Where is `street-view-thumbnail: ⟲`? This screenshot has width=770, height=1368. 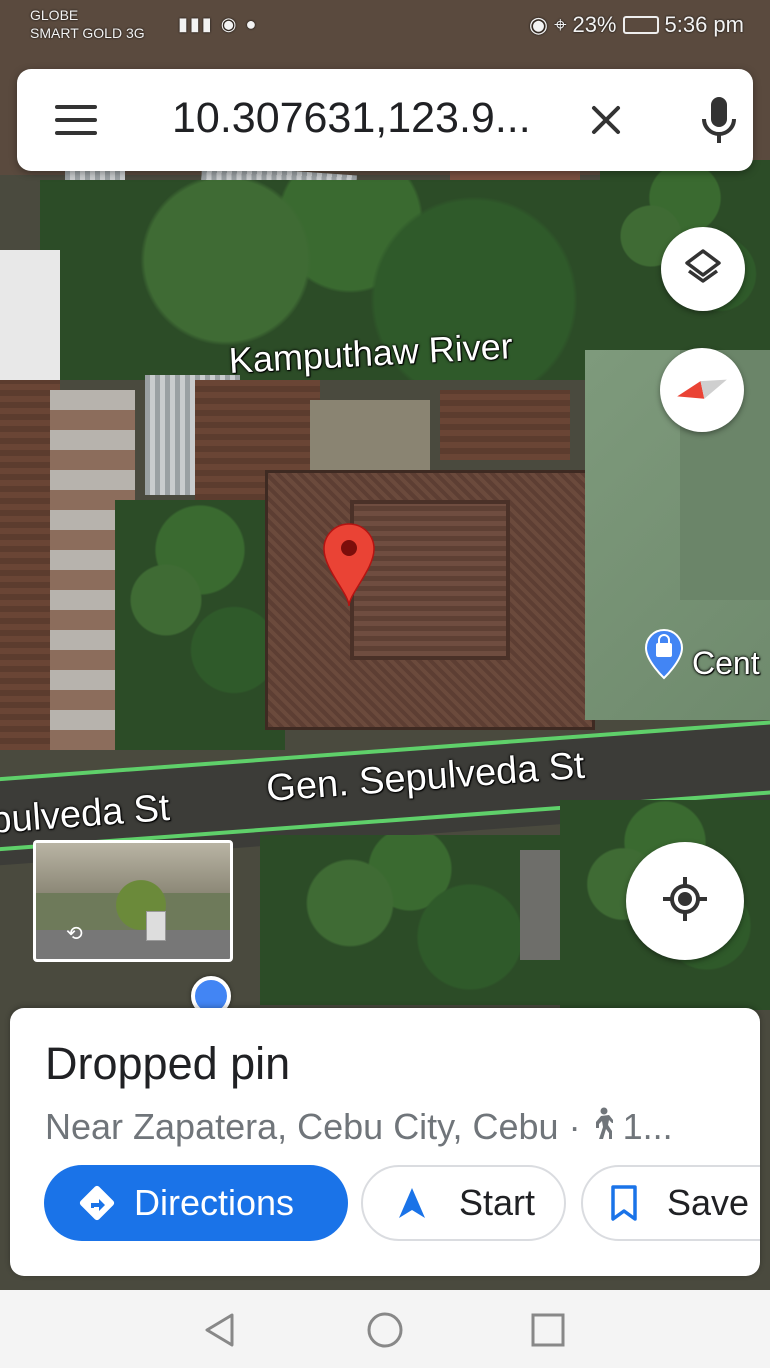 street-view-thumbnail: ⟲ is located at coordinates (133, 901).